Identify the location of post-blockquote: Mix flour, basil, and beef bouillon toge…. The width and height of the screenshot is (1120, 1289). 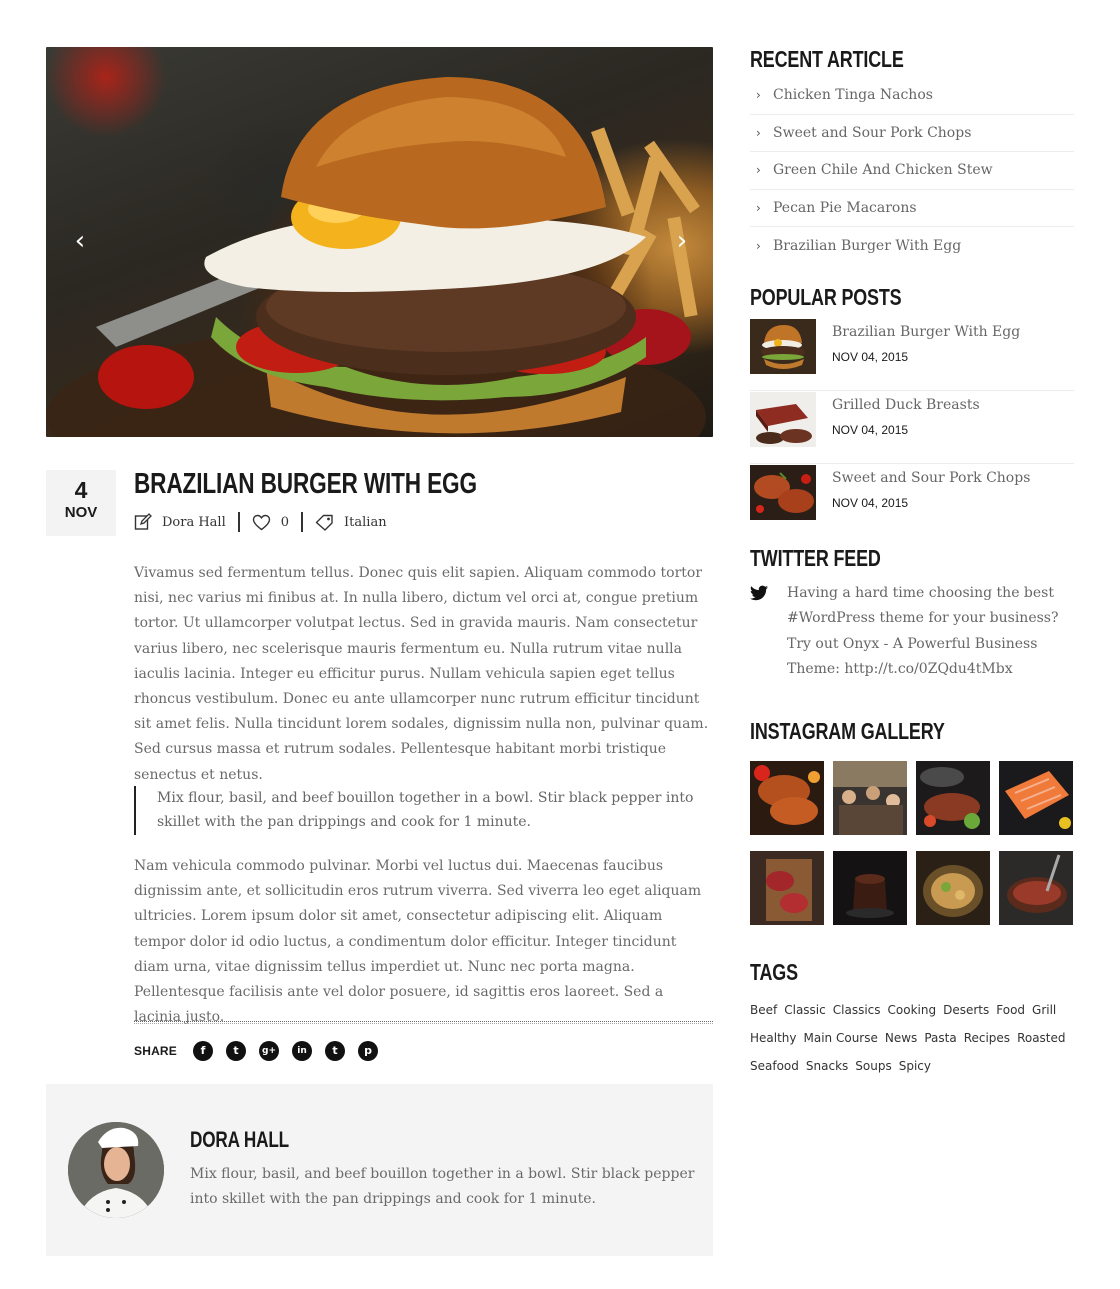
(414, 810).